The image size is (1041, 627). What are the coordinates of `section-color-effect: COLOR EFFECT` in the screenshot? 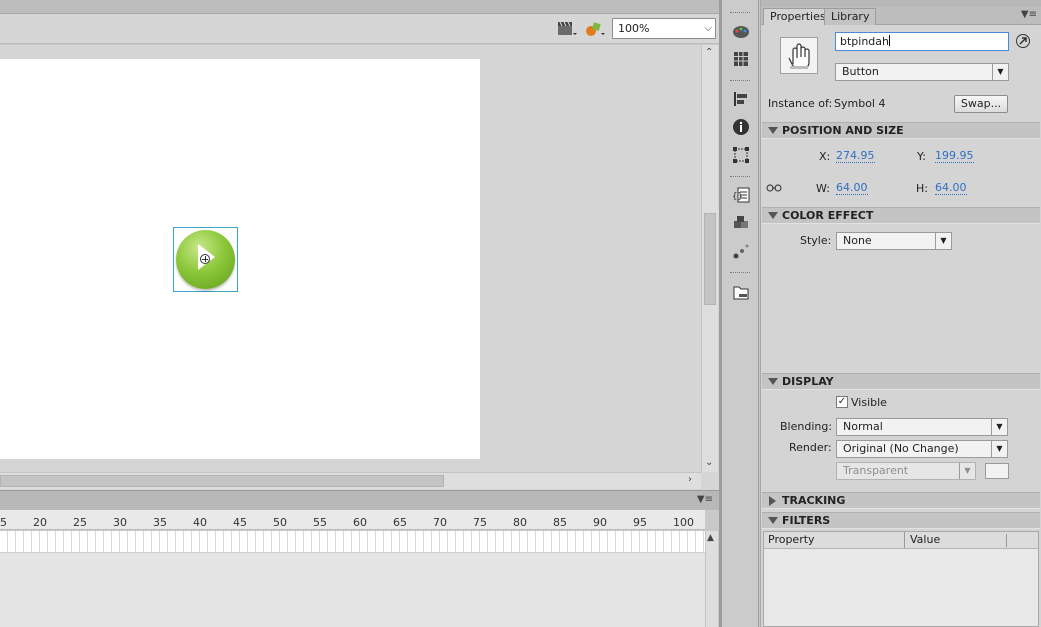 It's located at (901, 215).